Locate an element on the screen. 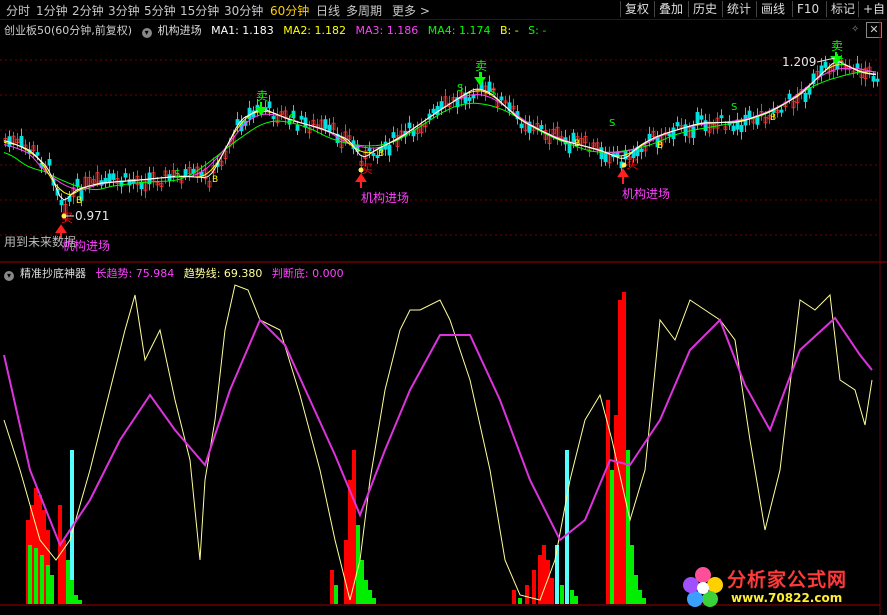 The height and width of the screenshot is (615, 887). b-mark-4: B is located at coordinates (577, 144).